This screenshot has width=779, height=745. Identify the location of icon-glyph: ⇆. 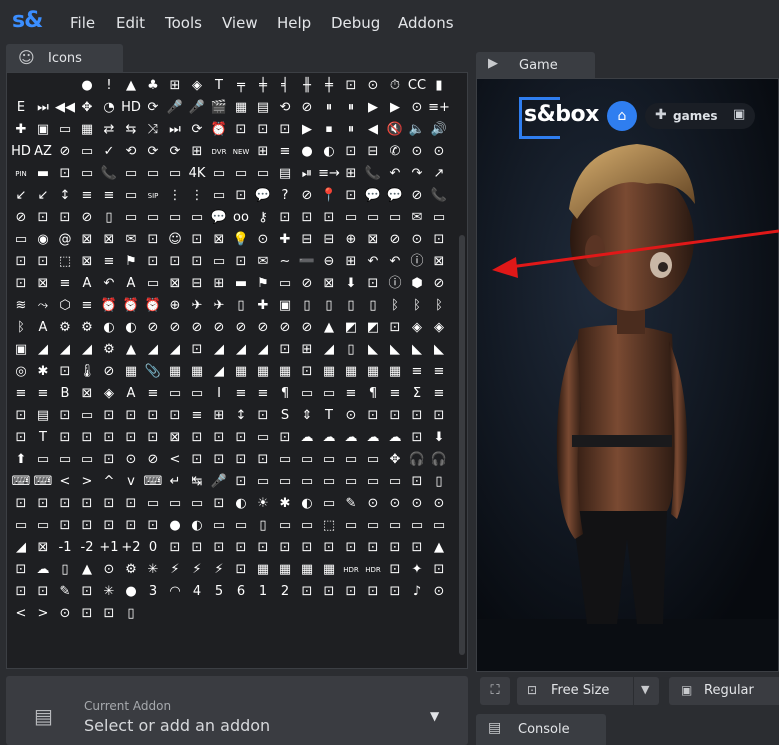
(131, 130).